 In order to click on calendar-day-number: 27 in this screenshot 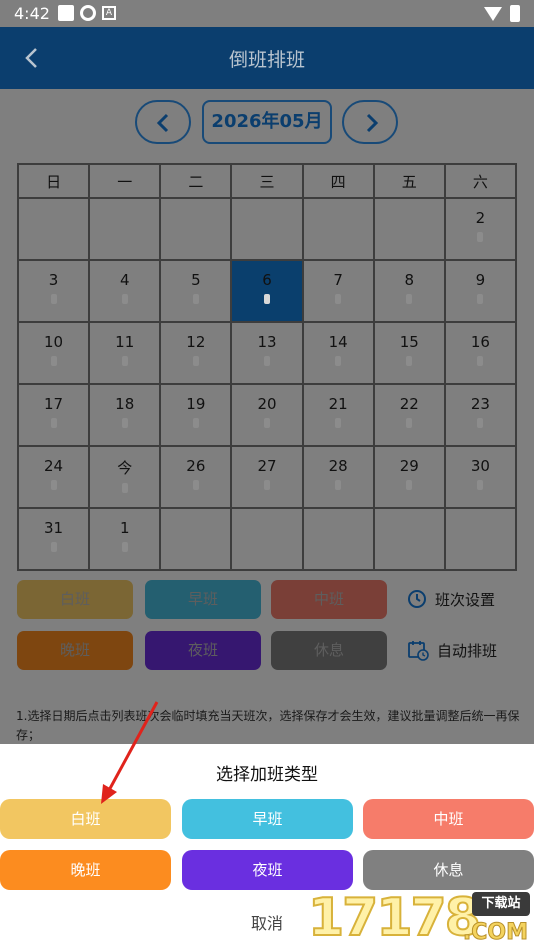, I will do `click(267, 466)`.